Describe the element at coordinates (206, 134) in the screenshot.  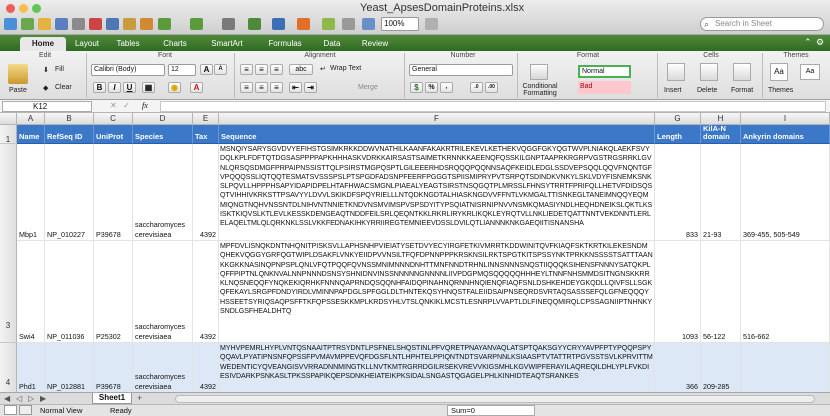
I see `header-tax: Tax` at that location.